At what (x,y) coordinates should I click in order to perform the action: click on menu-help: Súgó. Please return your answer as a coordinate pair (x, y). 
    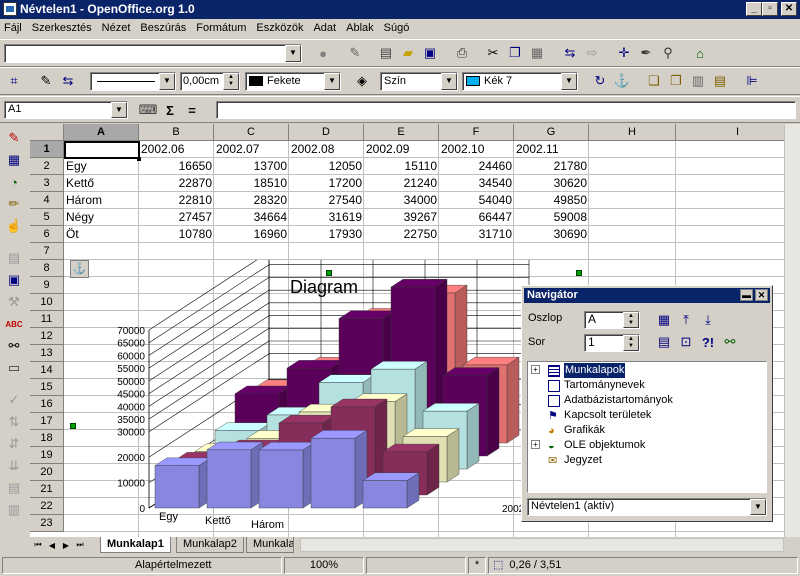
    Looking at the image, I should click on (397, 28).